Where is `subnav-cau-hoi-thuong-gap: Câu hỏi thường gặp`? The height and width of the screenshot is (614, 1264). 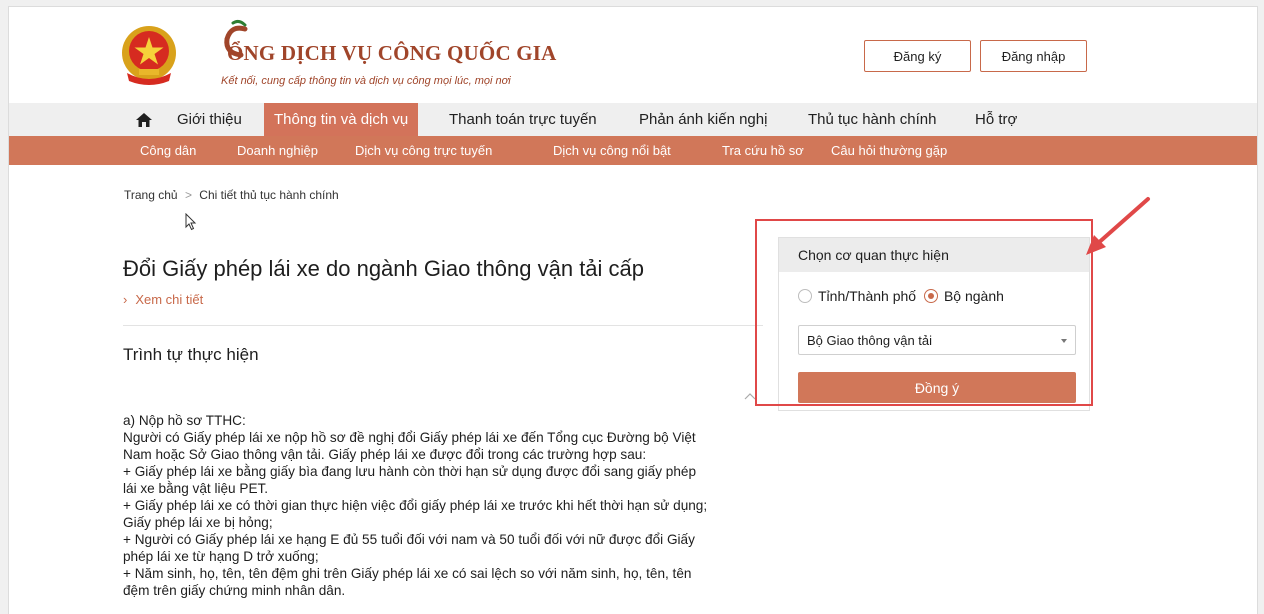 subnav-cau-hoi-thuong-gap: Câu hỏi thường gặp is located at coordinates (889, 150).